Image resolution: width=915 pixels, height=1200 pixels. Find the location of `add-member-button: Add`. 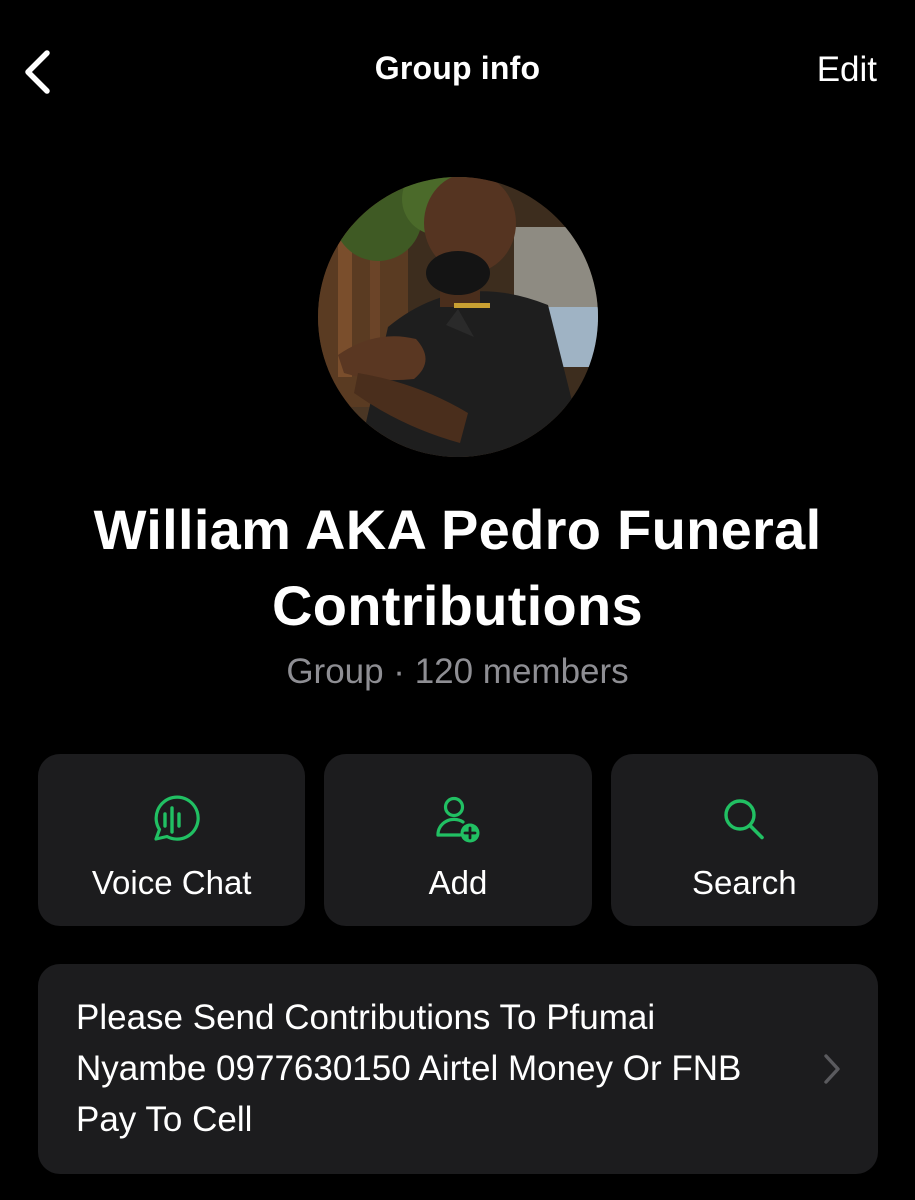

add-member-button: Add is located at coordinates (458, 840).